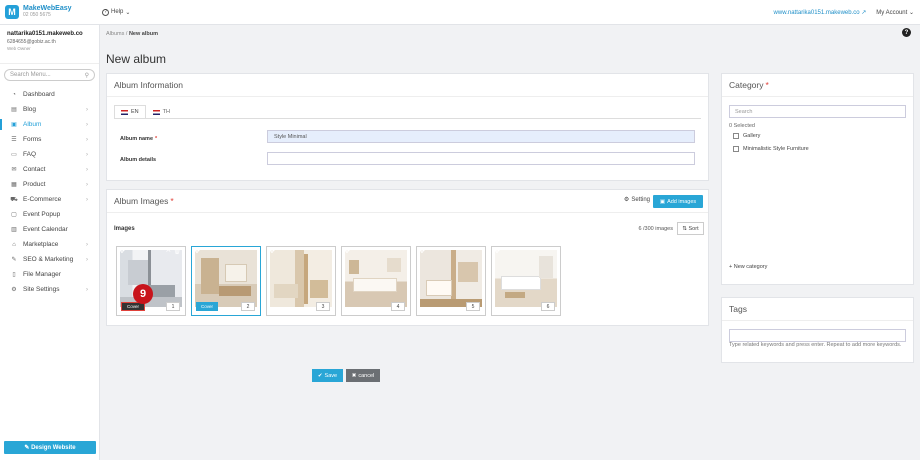  Describe the element at coordinates (752, 136) in the screenshot. I see `category-item-label: Gallery` at that location.